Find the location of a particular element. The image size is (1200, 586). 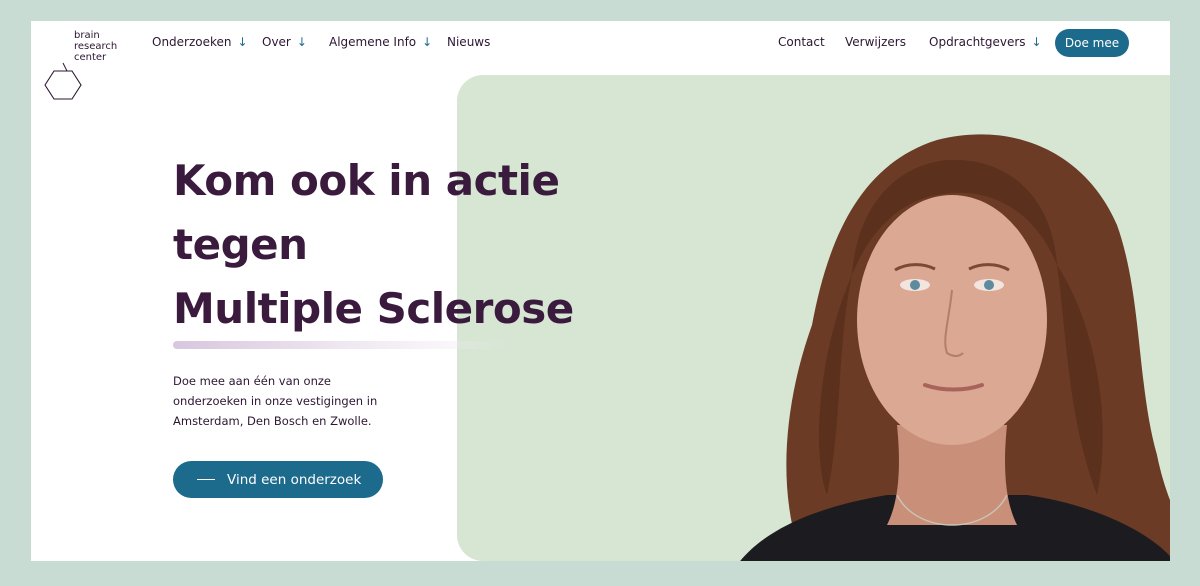

doe-mee-button: Doe mee is located at coordinates (1092, 43).